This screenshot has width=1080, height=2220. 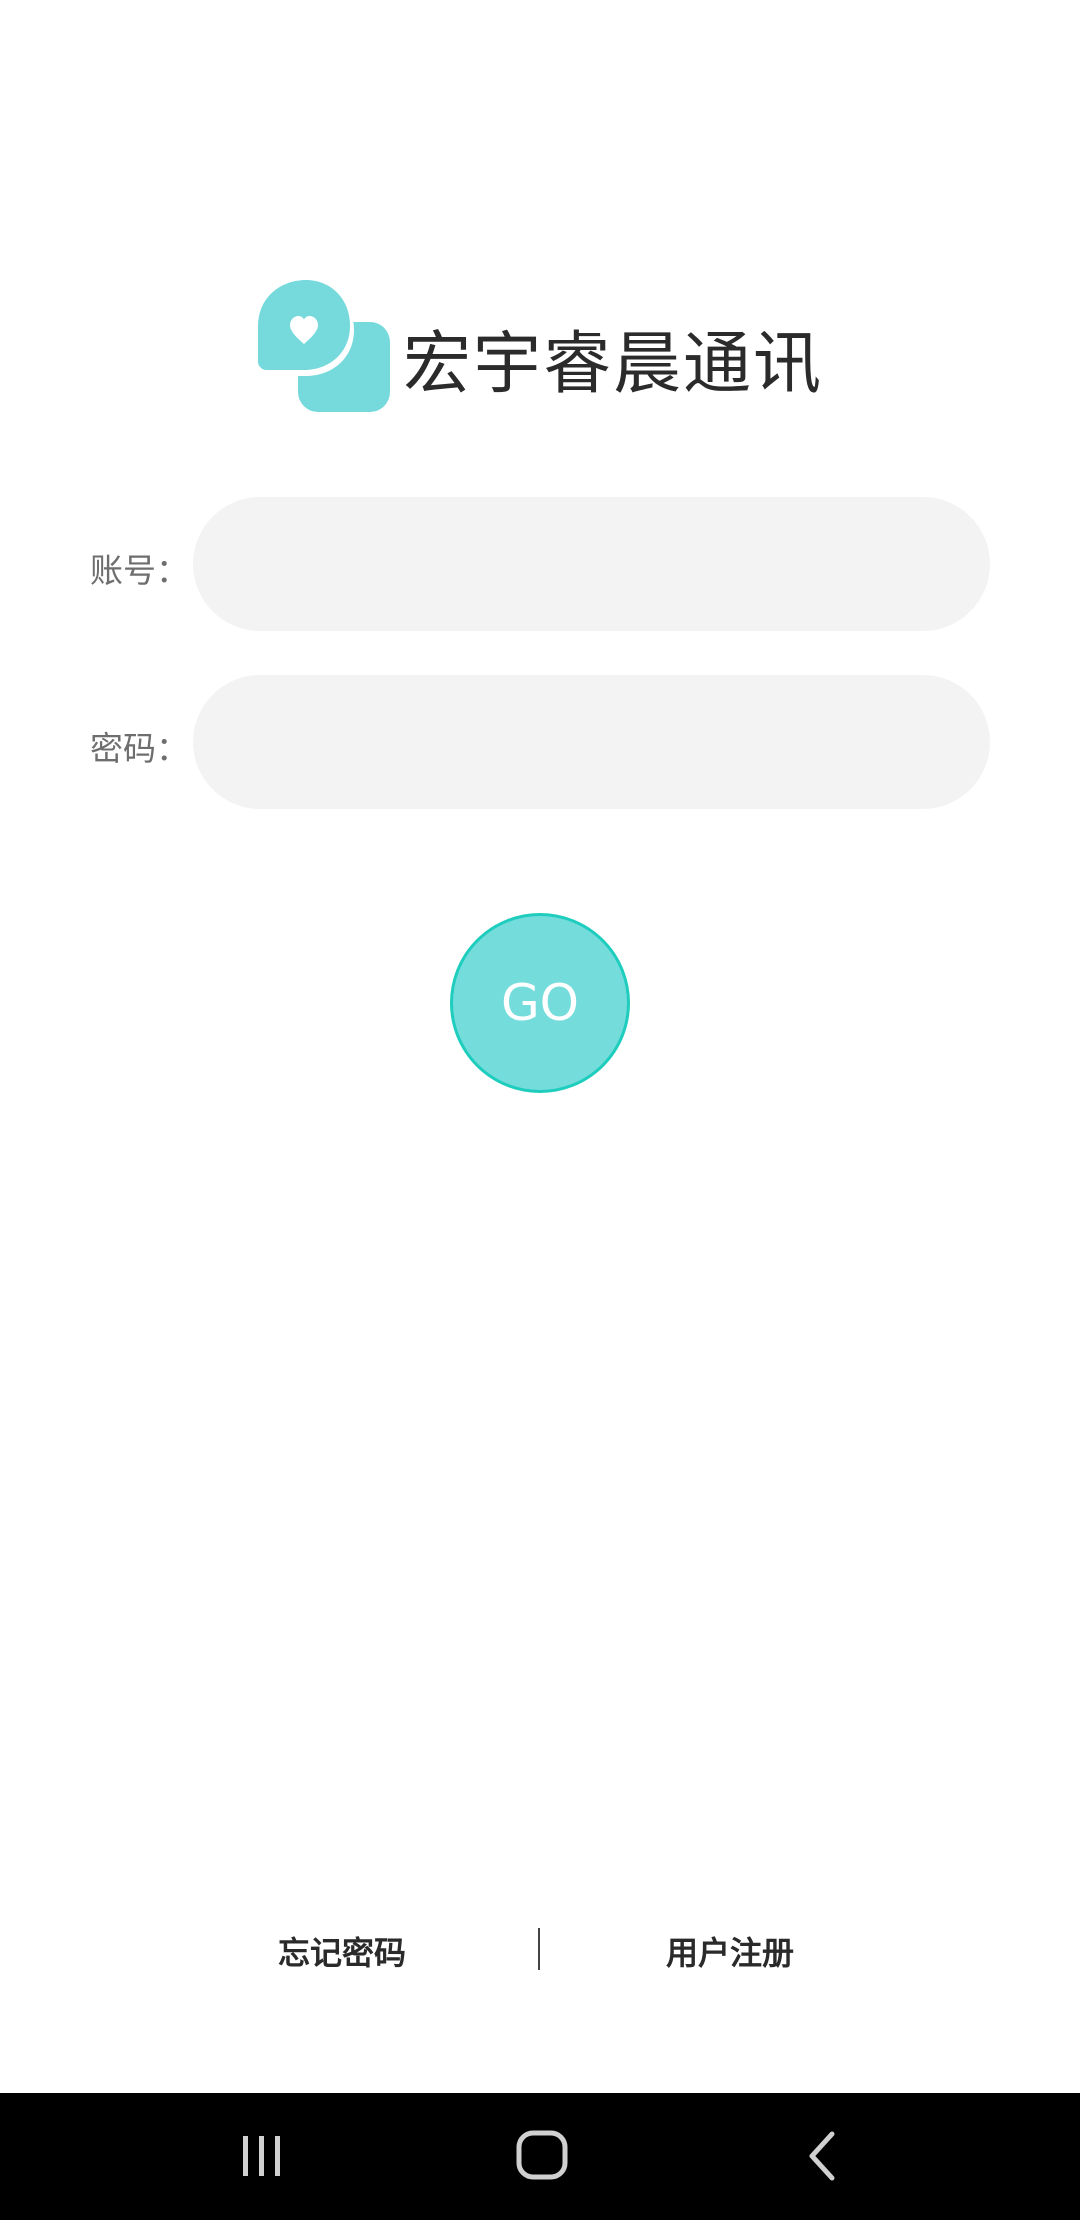 I want to click on forgot-password-link: 忘记密码, so click(x=342, y=1951).